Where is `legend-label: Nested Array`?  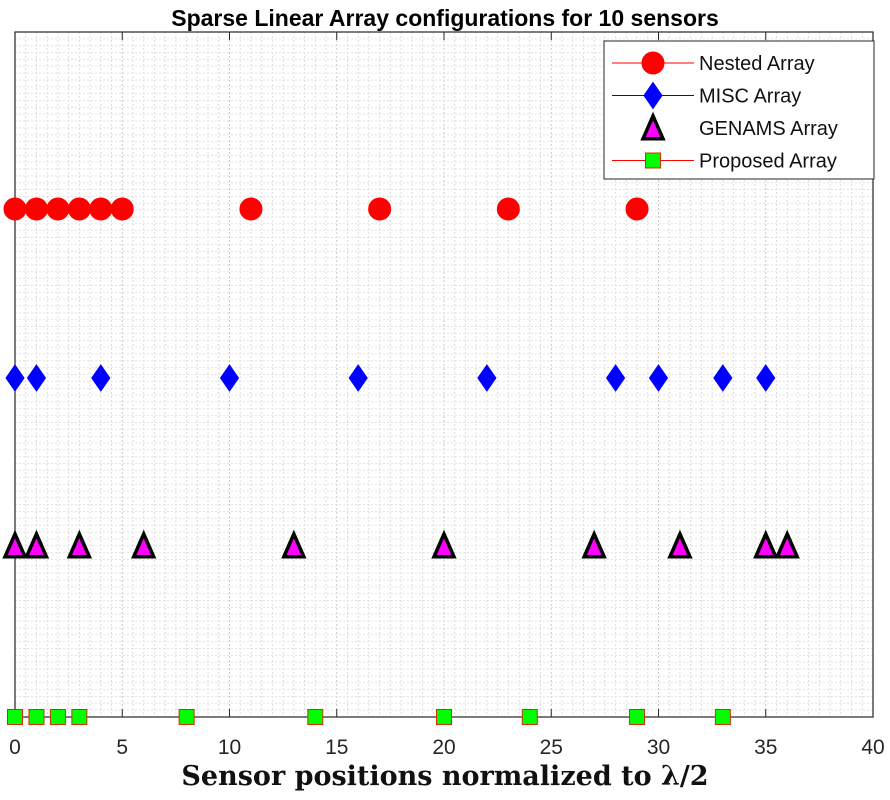 legend-label: Nested Array is located at coordinates (757, 64).